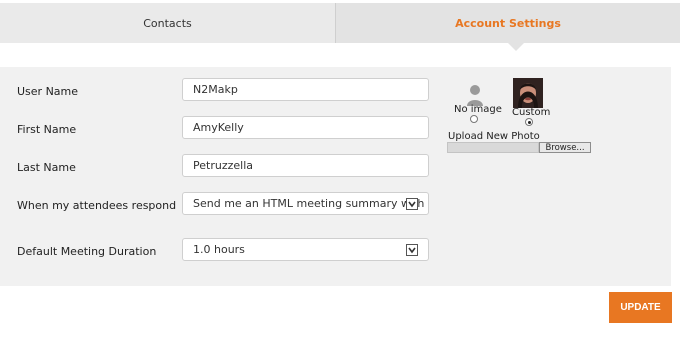 This screenshot has height=350, width=680. Describe the element at coordinates (97, 205) in the screenshot. I see `attendees-respond-label: When my attendees respond` at that location.